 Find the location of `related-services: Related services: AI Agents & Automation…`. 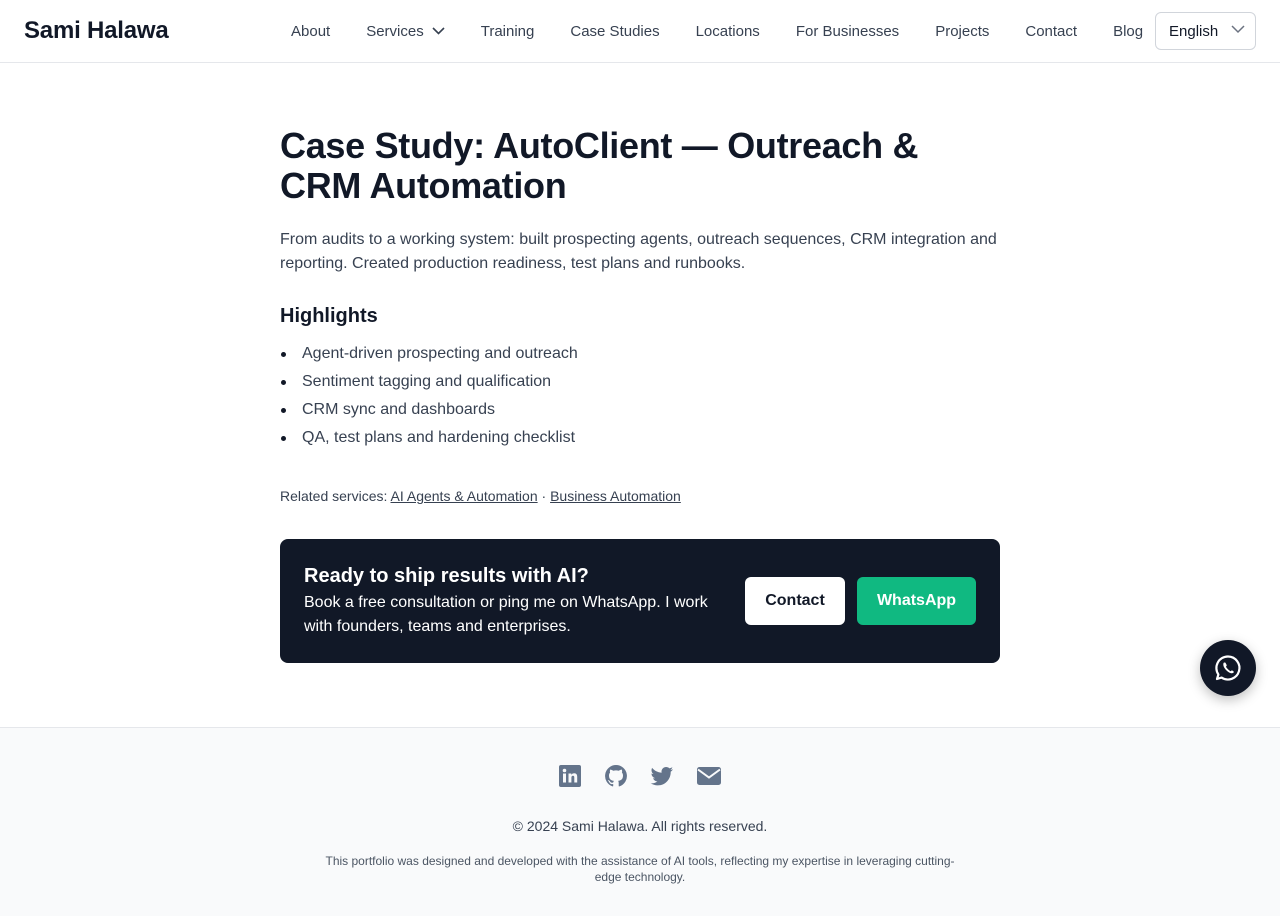

related-services: Related services: AI Agents & Automation… is located at coordinates (640, 496).